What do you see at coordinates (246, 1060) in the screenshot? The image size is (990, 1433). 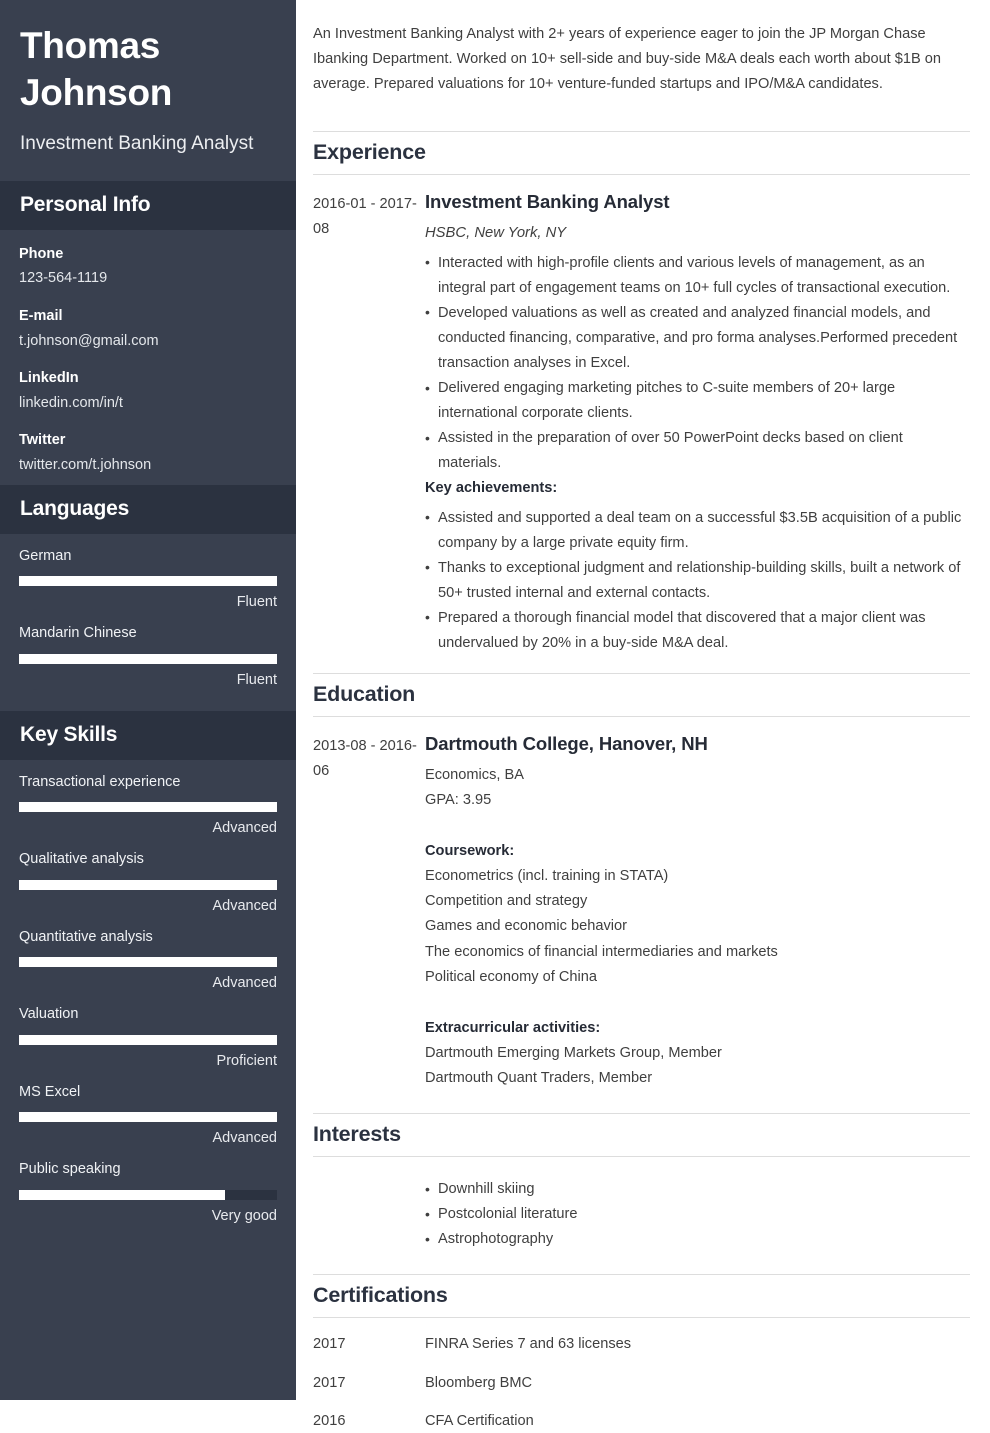 I see `skill-level-label: Proficient` at bounding box center [246, 1060].